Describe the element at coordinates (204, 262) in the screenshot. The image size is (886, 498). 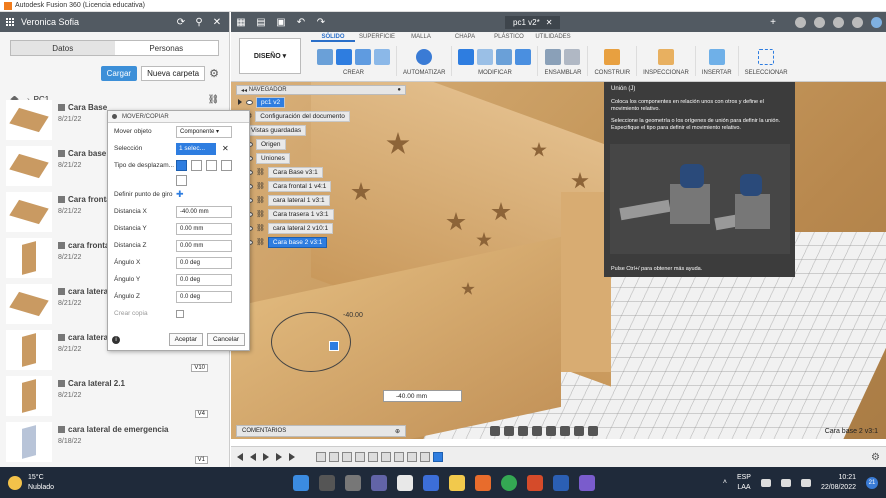
I see `angle-x-input: 0.0 deg` at that location.